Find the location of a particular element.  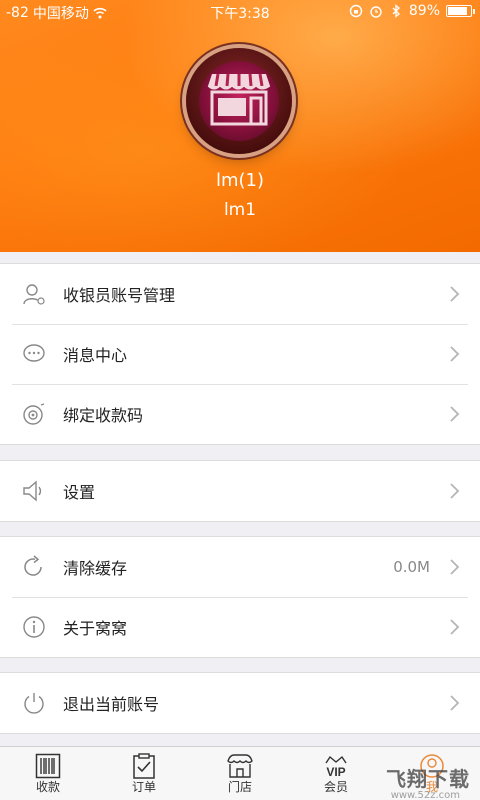

menu-message-center: 消息中心 is located at coordinates (240, 354).